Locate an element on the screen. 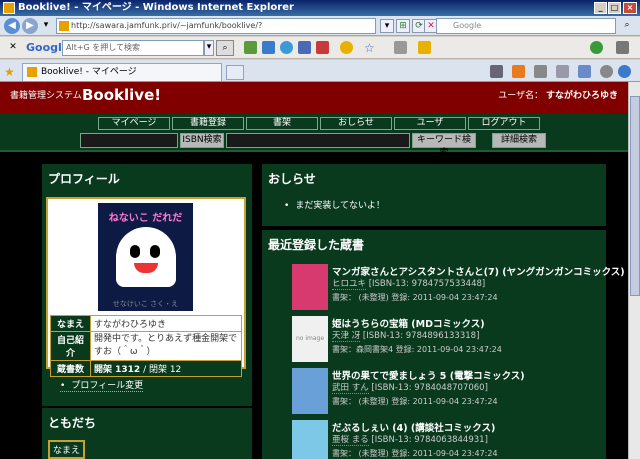 This screenshot has height=459, width=640. book-author: 亜桜 まる is located at coordinates (350, 440).